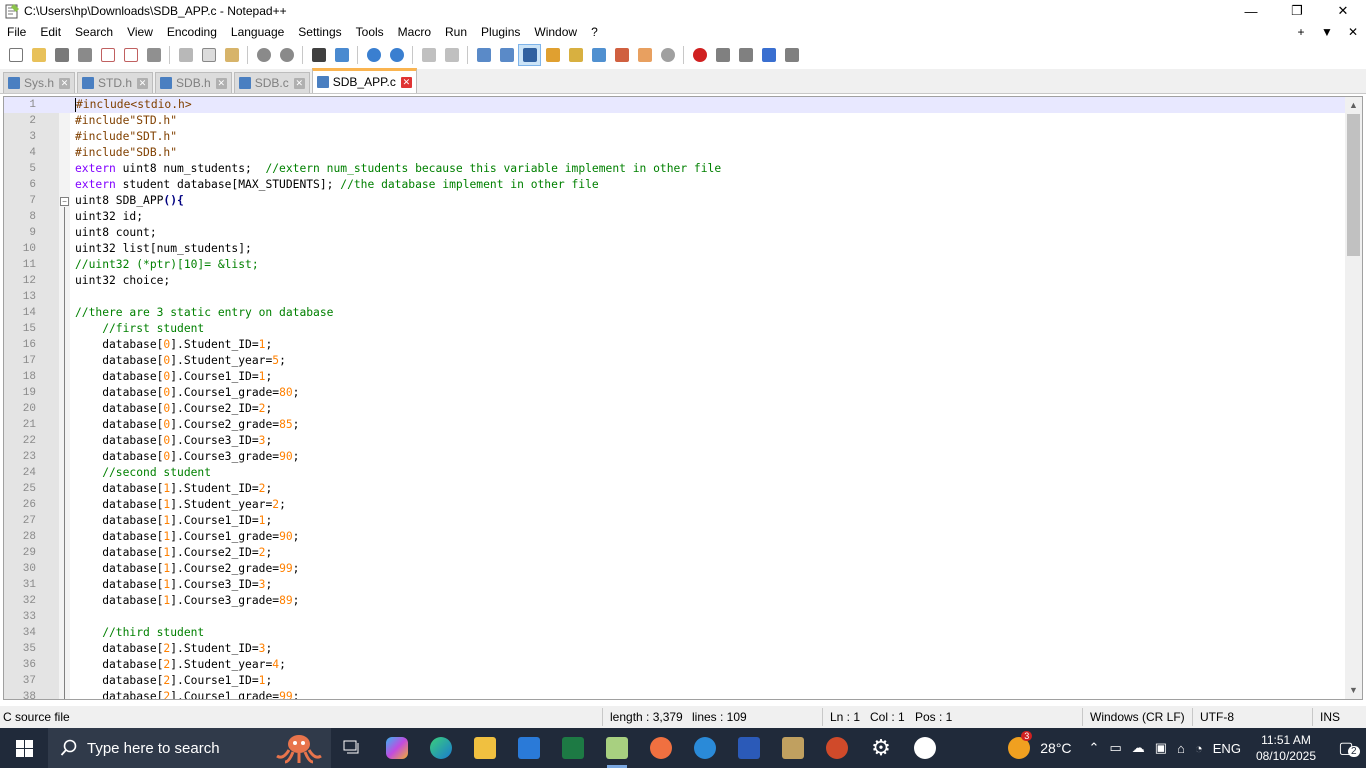 Image resolution: width=1366 pixels, height=768 pixels. I want to click on menu-window: Window, so click(555, 32).